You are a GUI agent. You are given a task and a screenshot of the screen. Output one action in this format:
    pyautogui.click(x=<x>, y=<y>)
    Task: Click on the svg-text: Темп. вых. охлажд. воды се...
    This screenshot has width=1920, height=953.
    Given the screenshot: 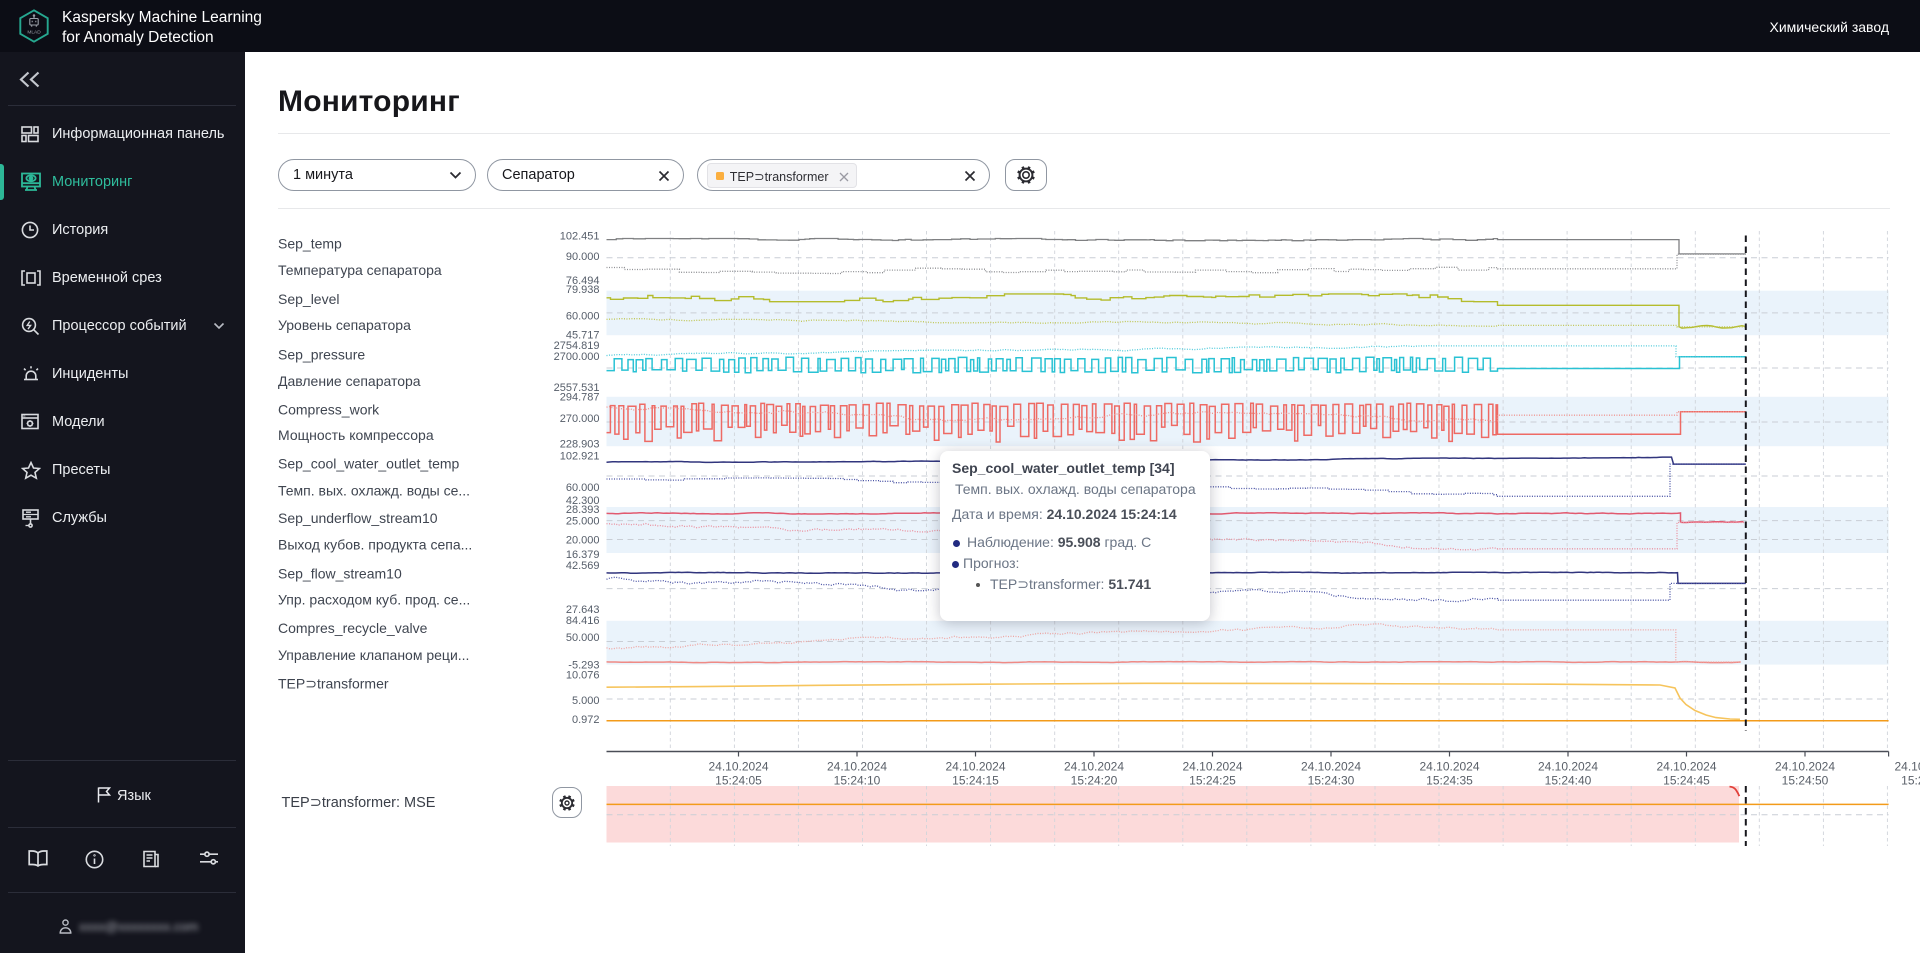 What is the action you would take?
    pyautogui.click(x=374, y=490)
    